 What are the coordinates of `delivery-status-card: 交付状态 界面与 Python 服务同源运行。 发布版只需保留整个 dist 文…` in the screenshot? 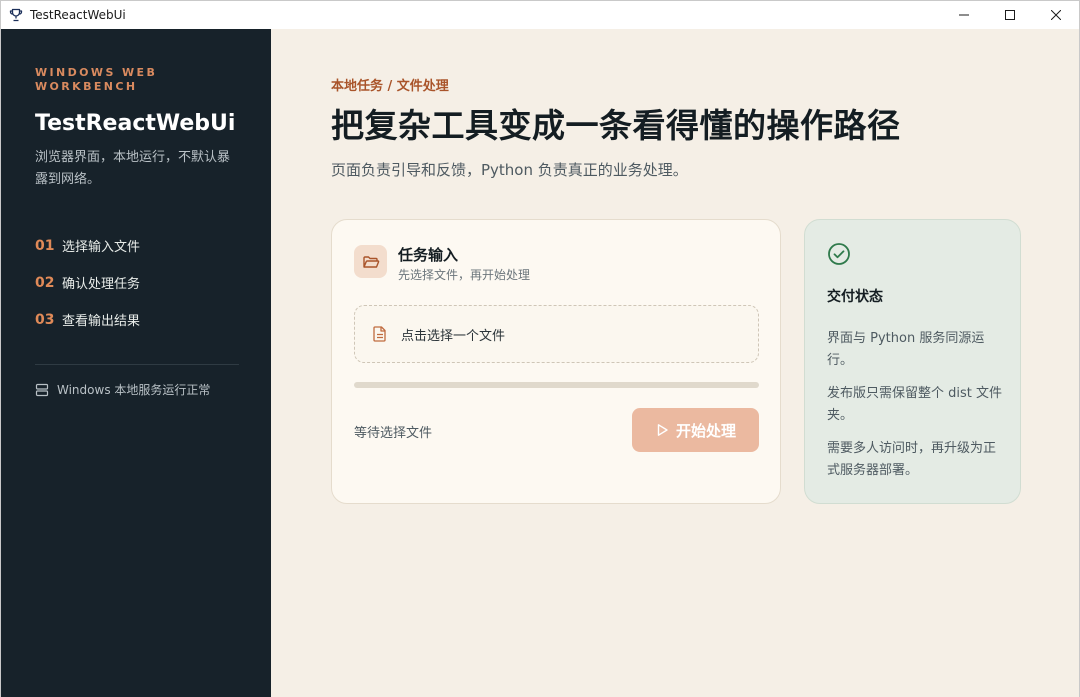 It's located at (912, 361).